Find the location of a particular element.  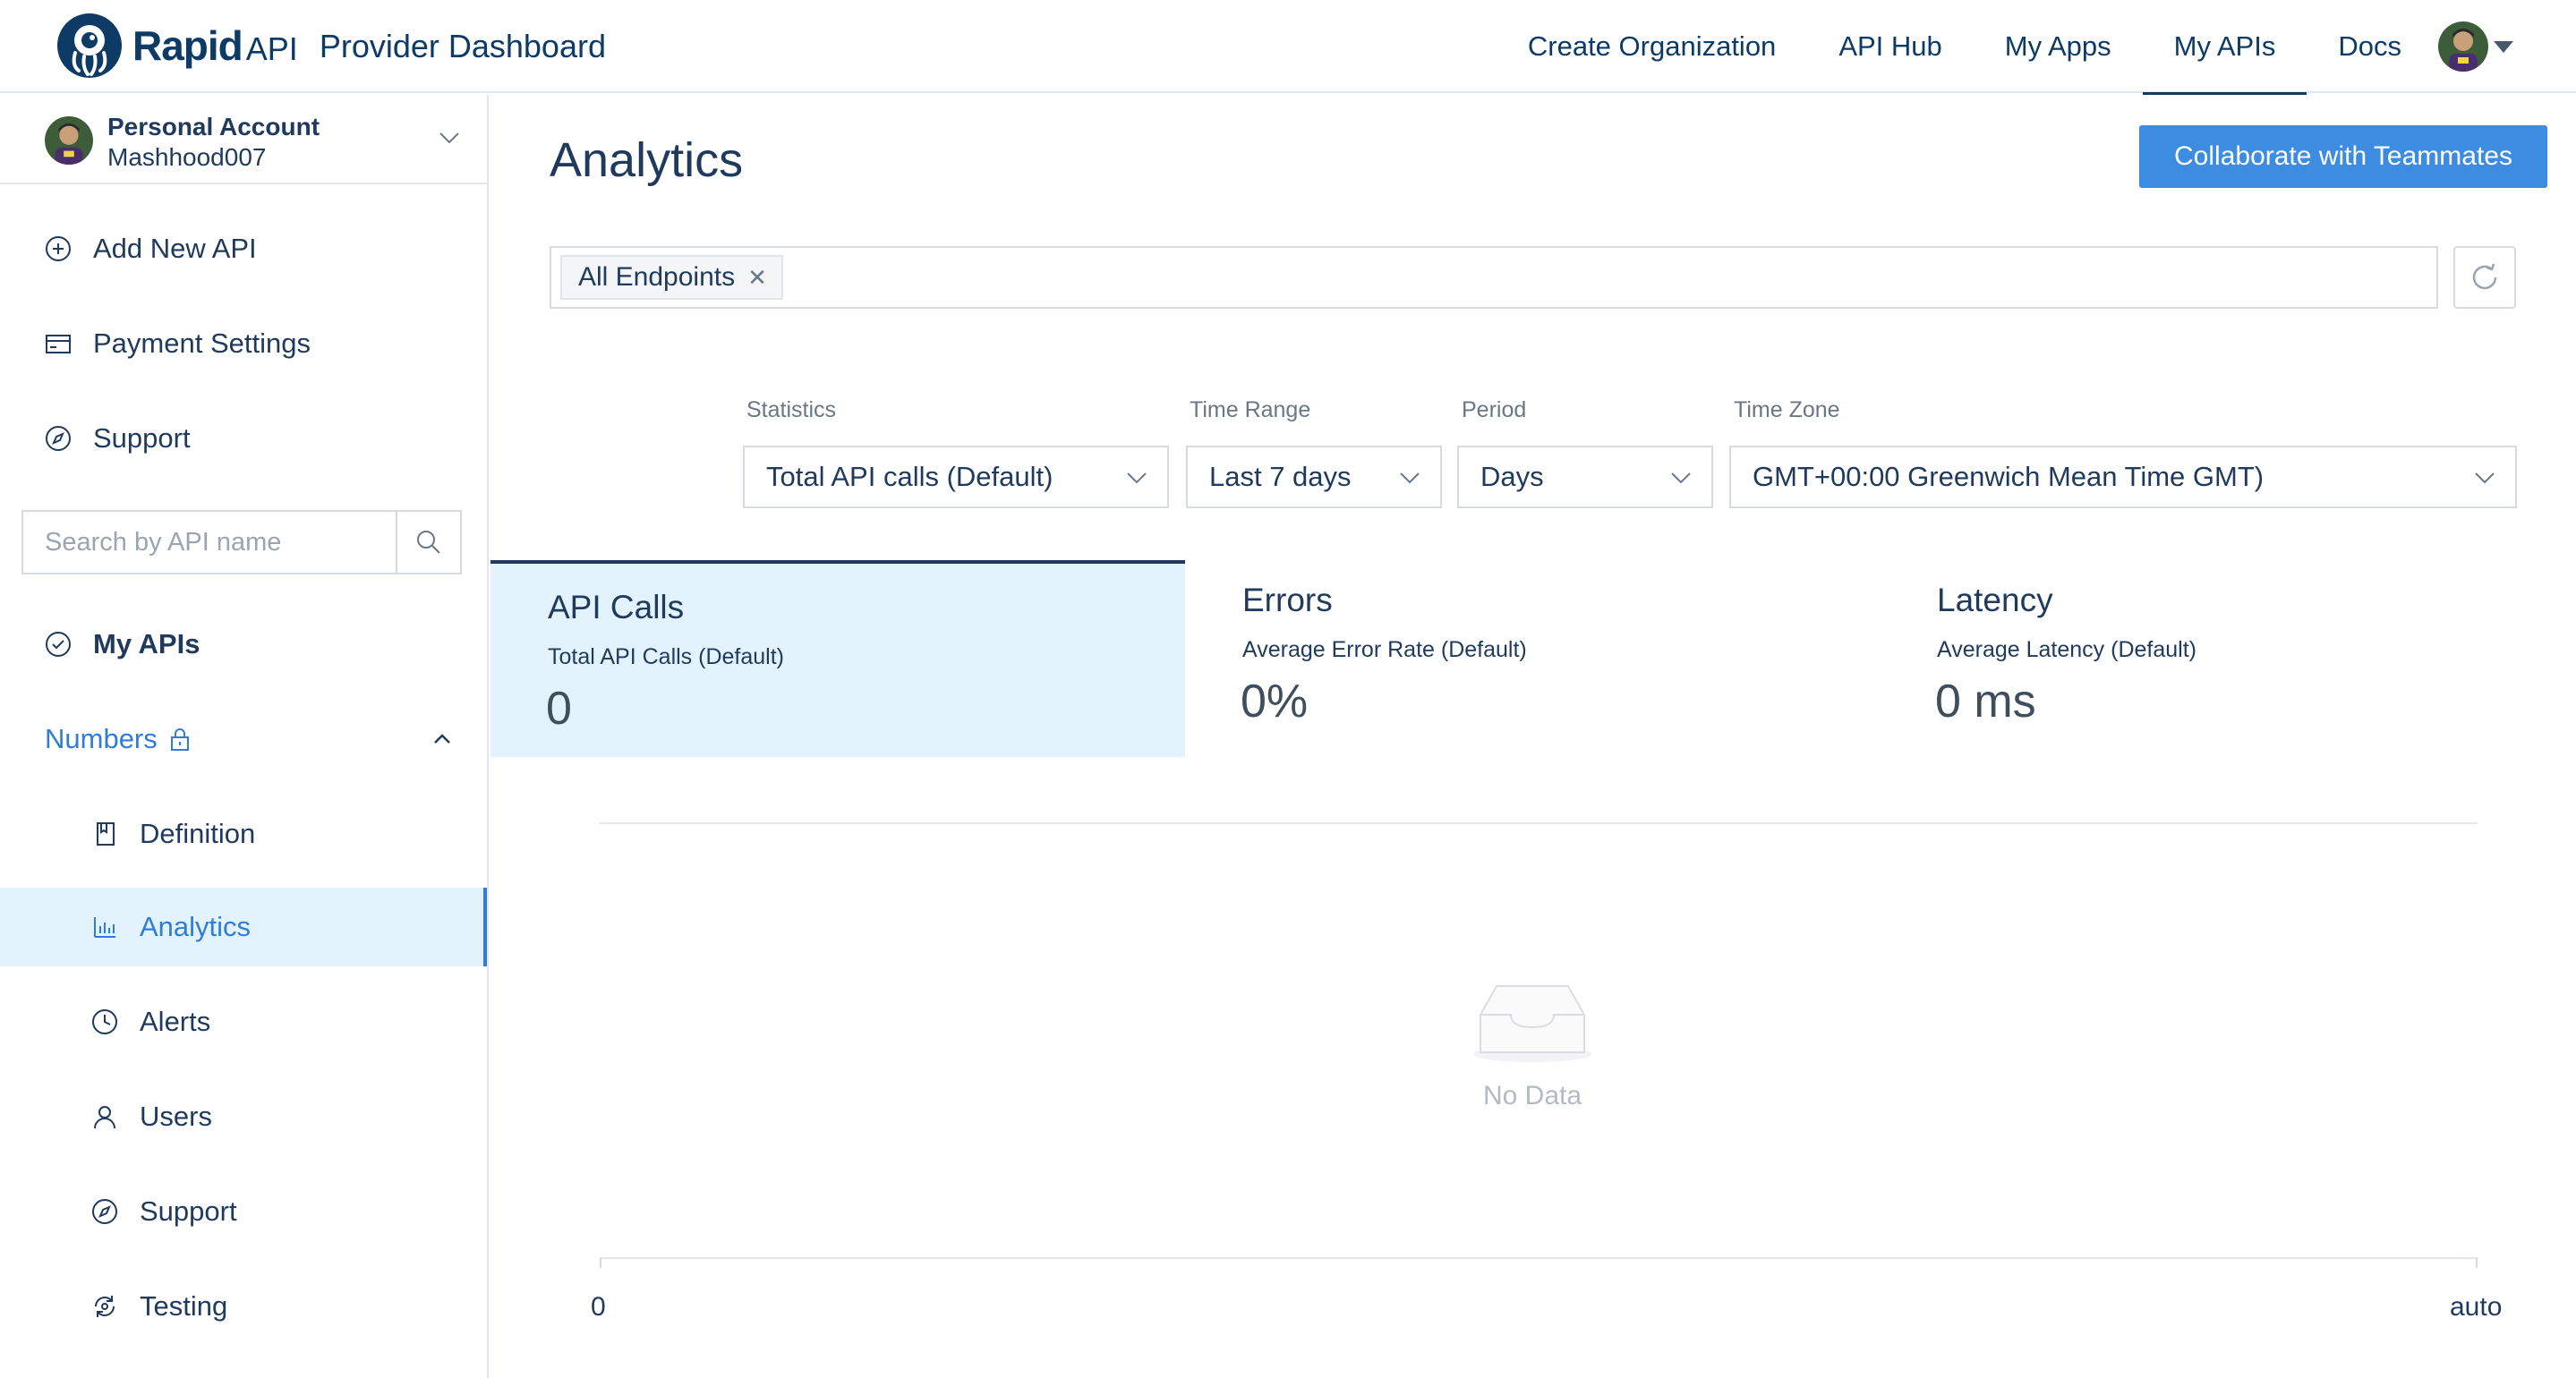

time-range-value: Last 7 days is located at coordinates (1280, 476).